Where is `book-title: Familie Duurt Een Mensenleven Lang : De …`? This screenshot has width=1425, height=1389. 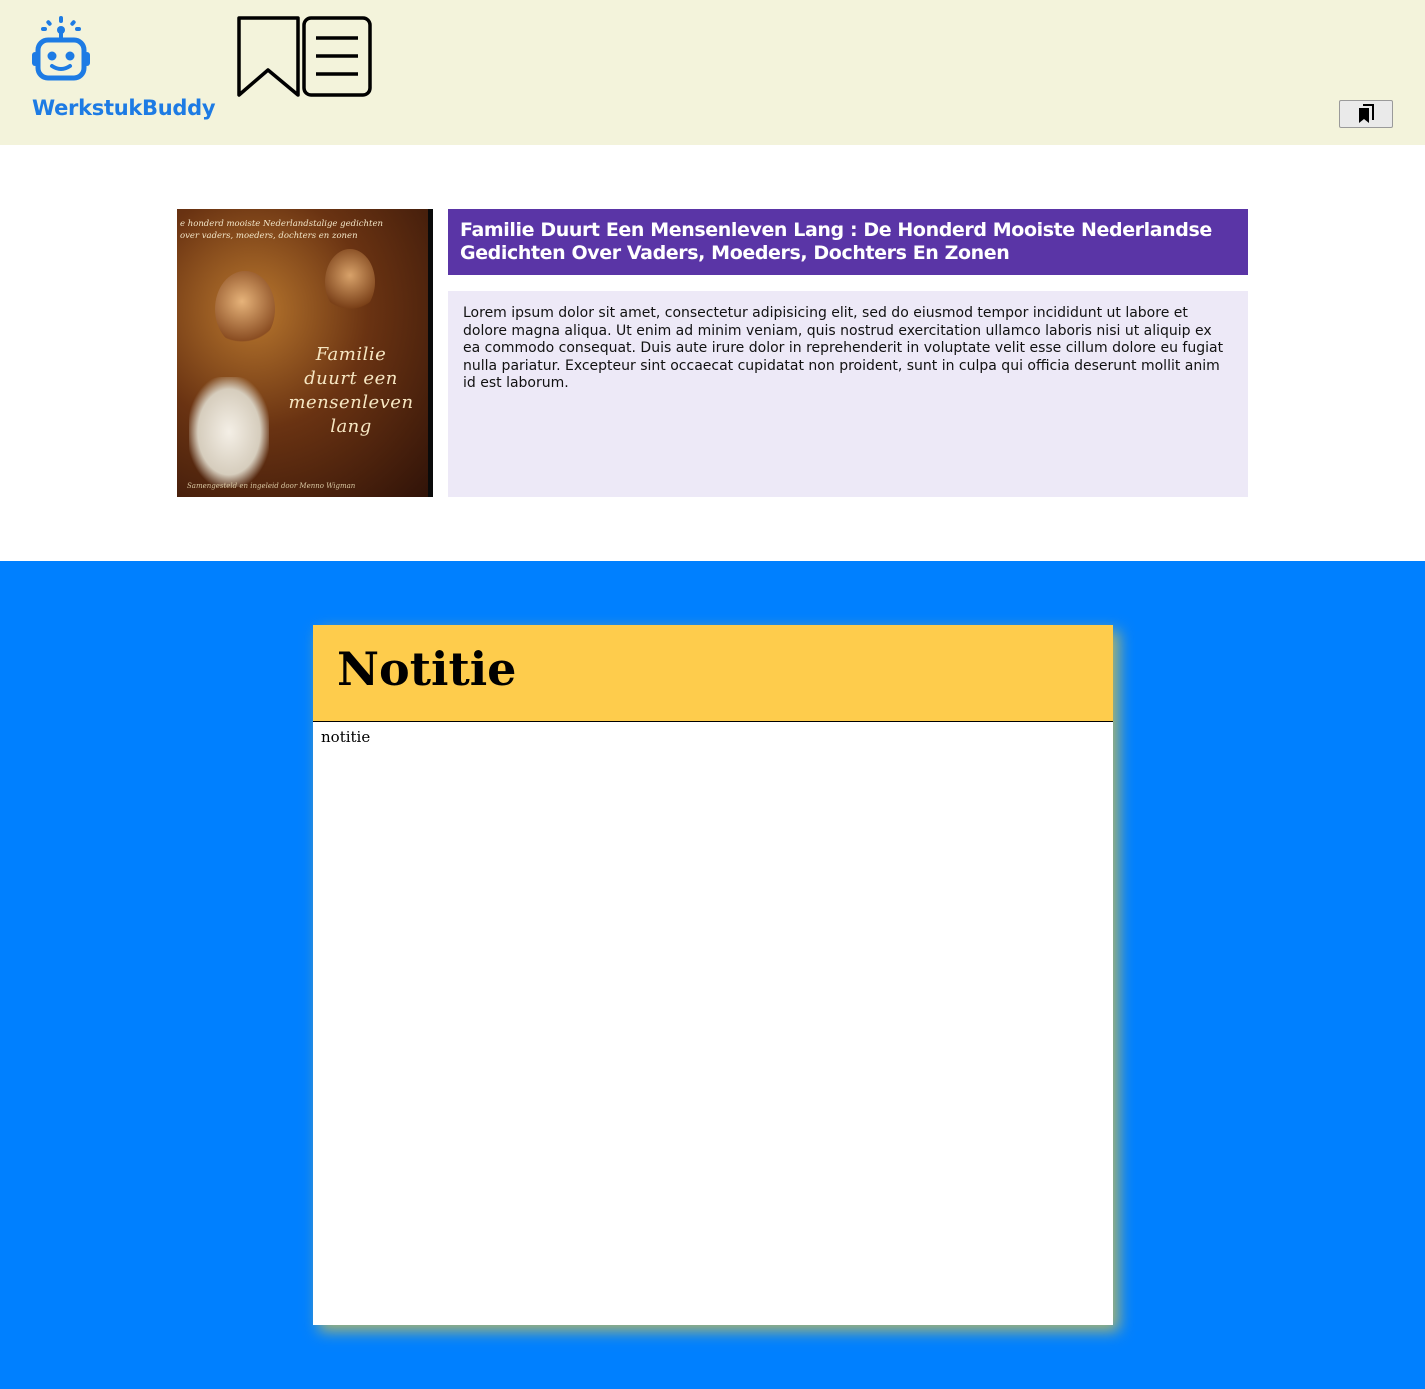 book-title: Familie Duurt Een Mensenleven Lang : De … is located at coordinates (836, 241).